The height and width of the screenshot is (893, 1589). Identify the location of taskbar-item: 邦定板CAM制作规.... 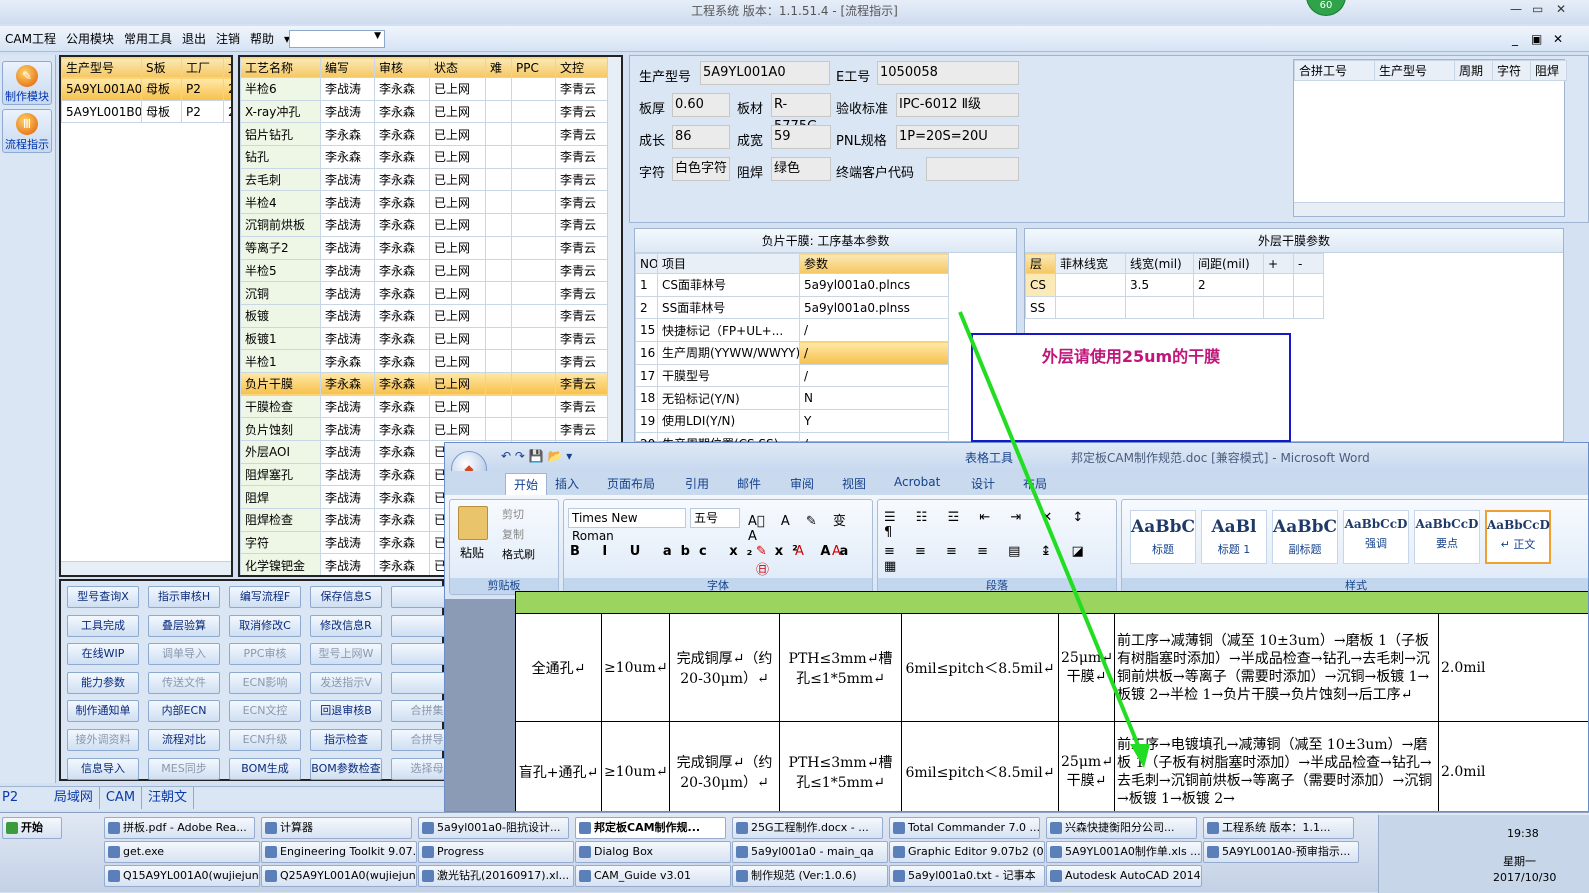
(650, 828).